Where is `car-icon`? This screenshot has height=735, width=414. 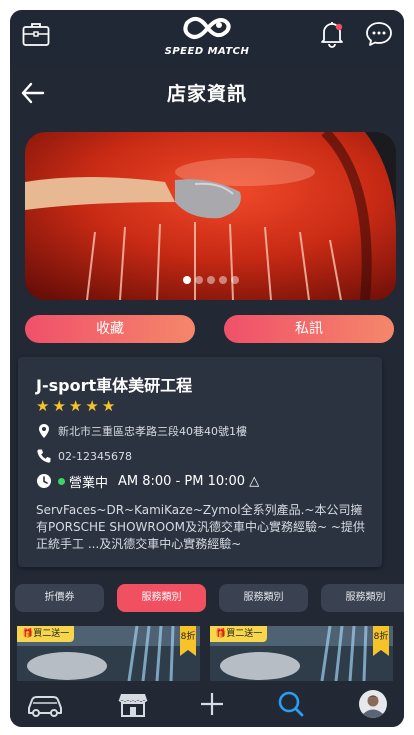
car-icon is located at coordinates (45, 704).